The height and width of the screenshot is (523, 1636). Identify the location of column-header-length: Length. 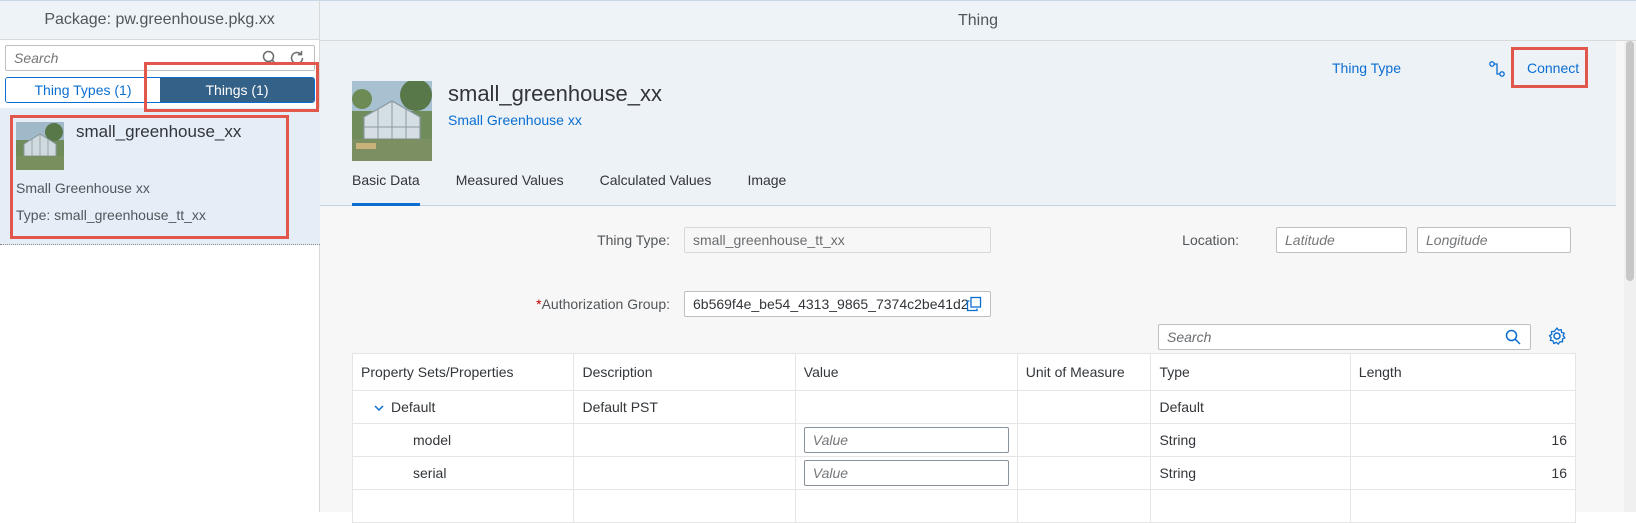
(1463, 372).